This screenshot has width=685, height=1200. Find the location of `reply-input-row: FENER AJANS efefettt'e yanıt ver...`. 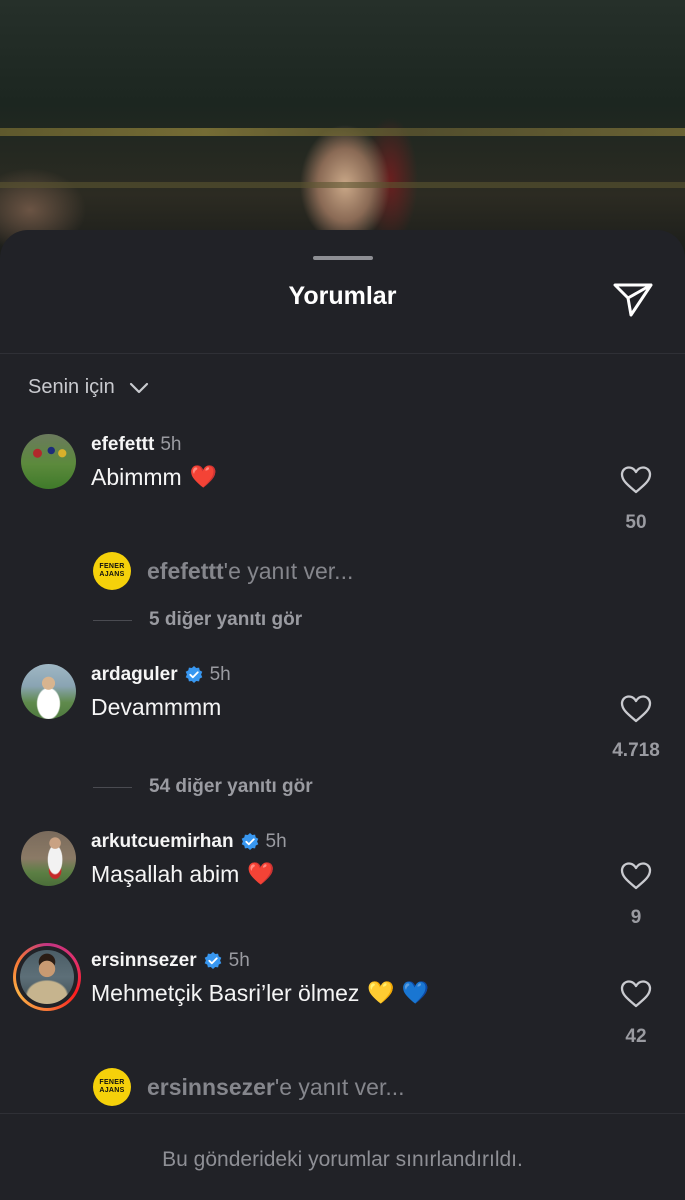

reply-input-row: FENER AJANS efefettt'e yanıt ver... is located at coordinates (223, 571).